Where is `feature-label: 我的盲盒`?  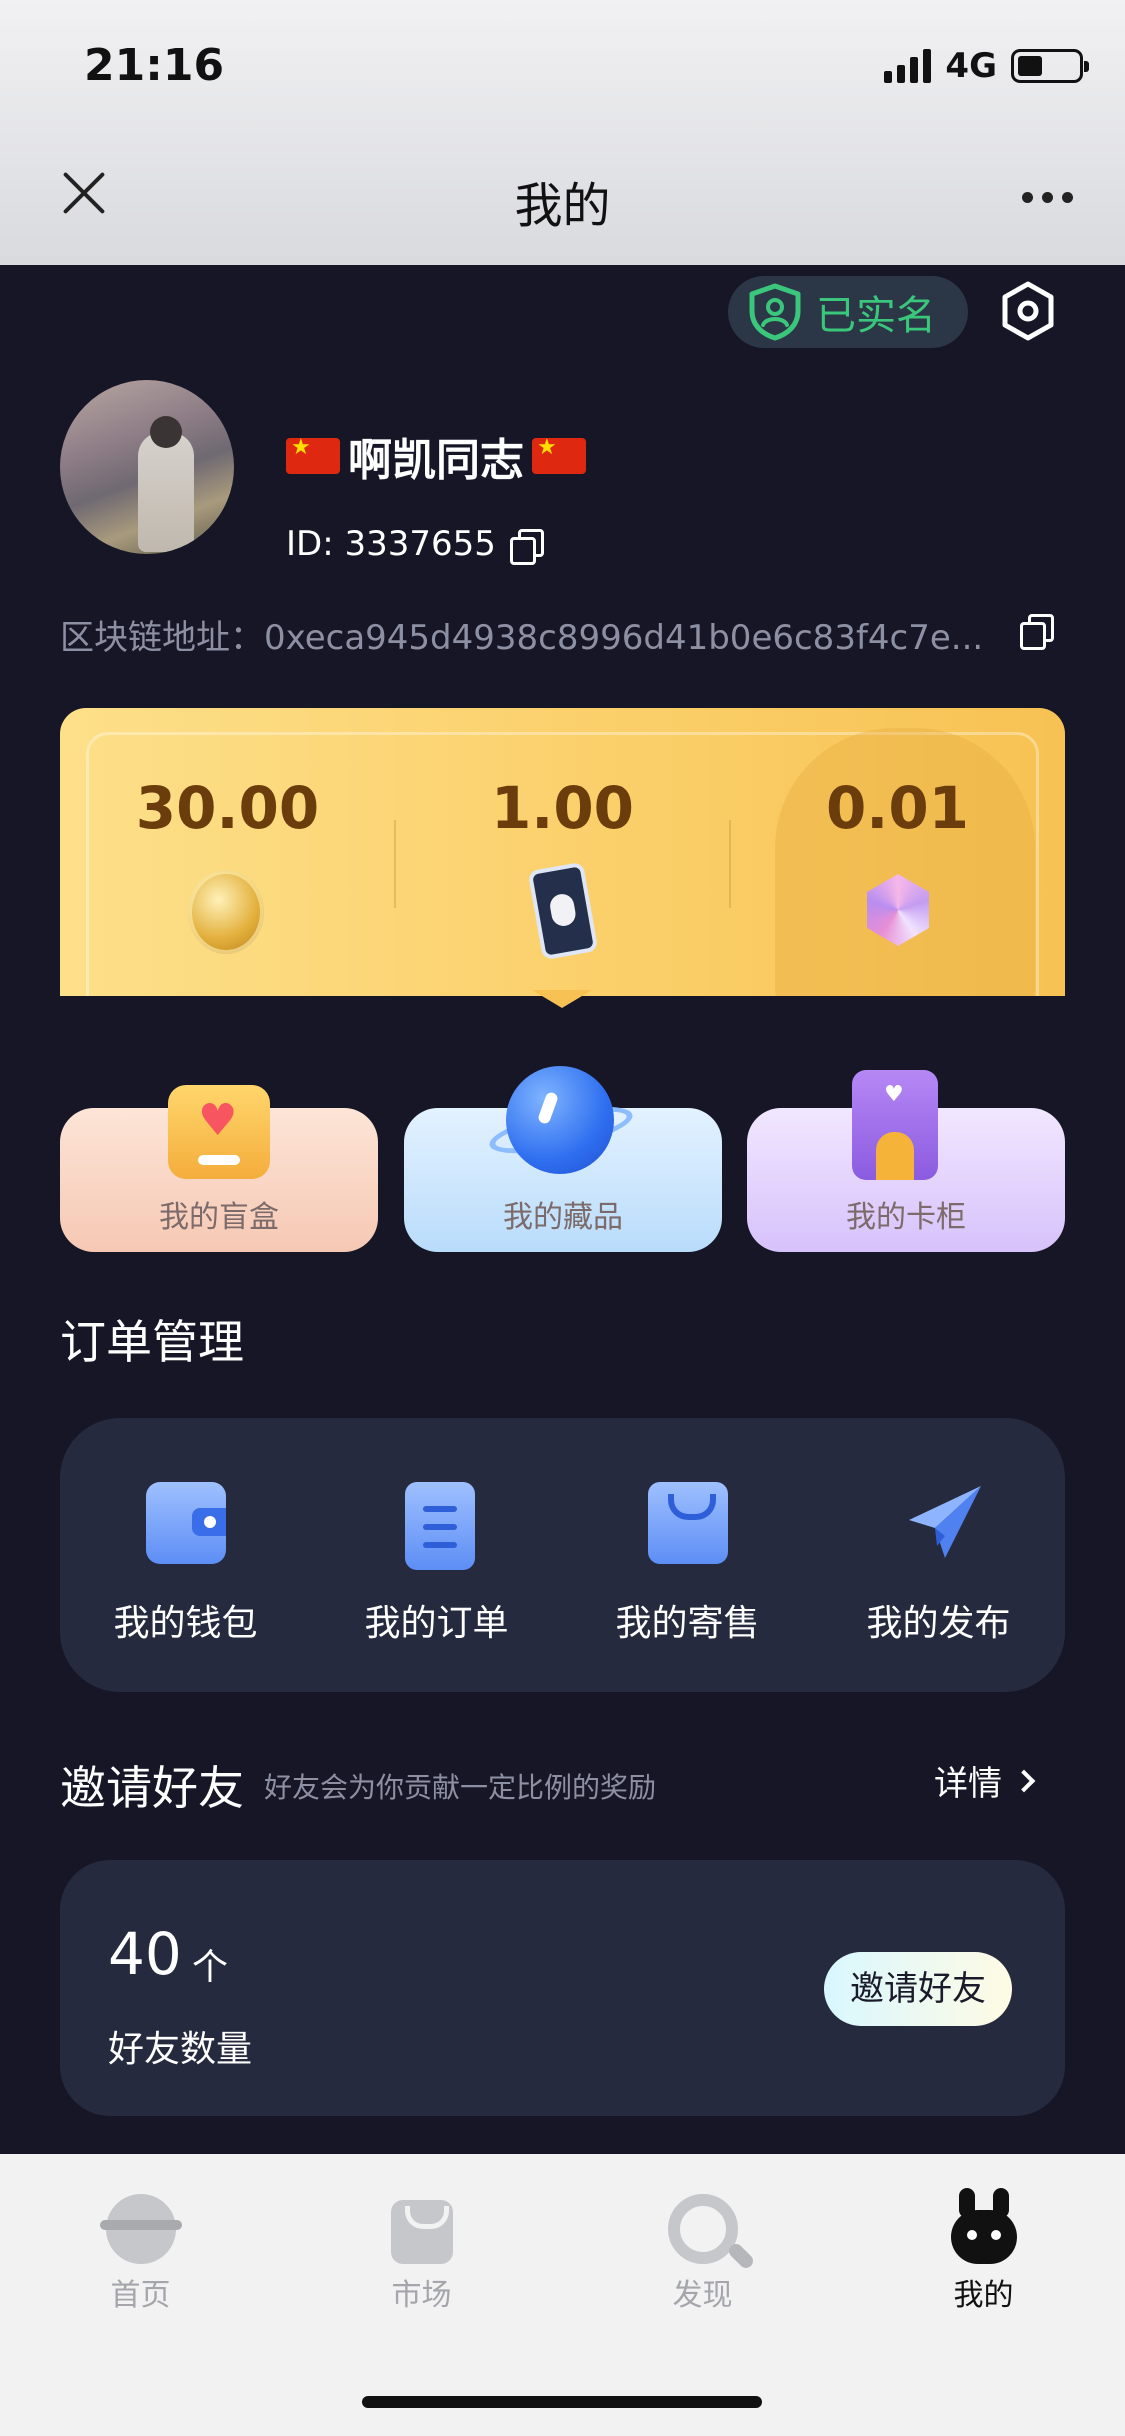 feature-label: 我的盲盒 is located at coordinates (219, 1217).